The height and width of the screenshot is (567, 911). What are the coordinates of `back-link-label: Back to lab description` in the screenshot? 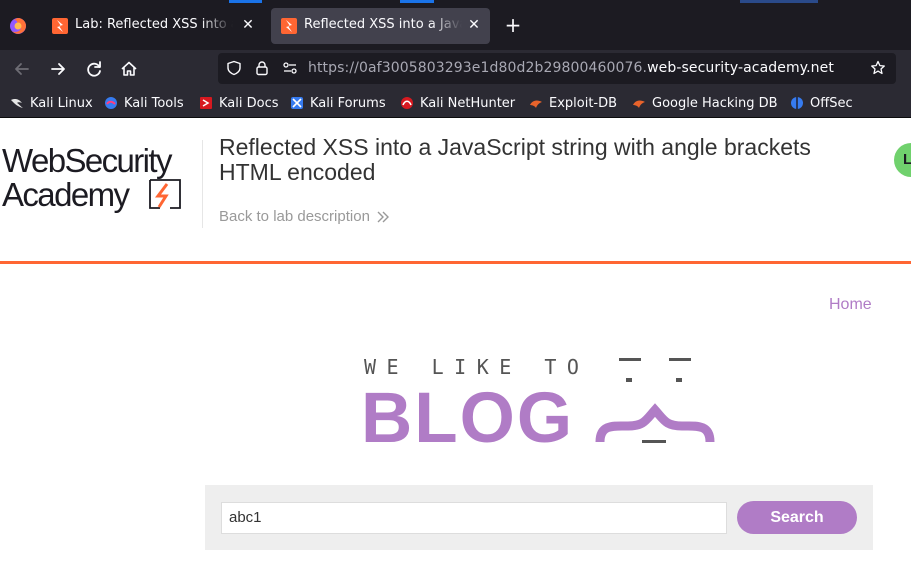 It's located at (294, 216).